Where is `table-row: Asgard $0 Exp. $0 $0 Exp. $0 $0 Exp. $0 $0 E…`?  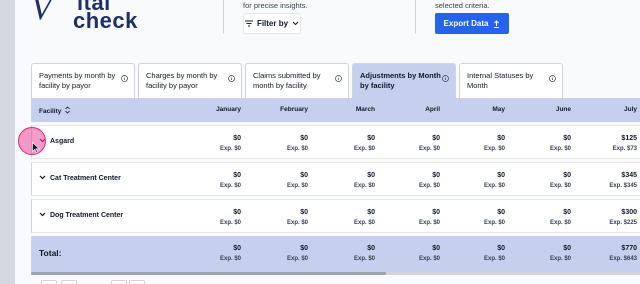
table-row: Asgard $0 Exp. $0 $0 Exp. $0 $0 Exp. $0 $0 E… is located at coordinates (335, 142).